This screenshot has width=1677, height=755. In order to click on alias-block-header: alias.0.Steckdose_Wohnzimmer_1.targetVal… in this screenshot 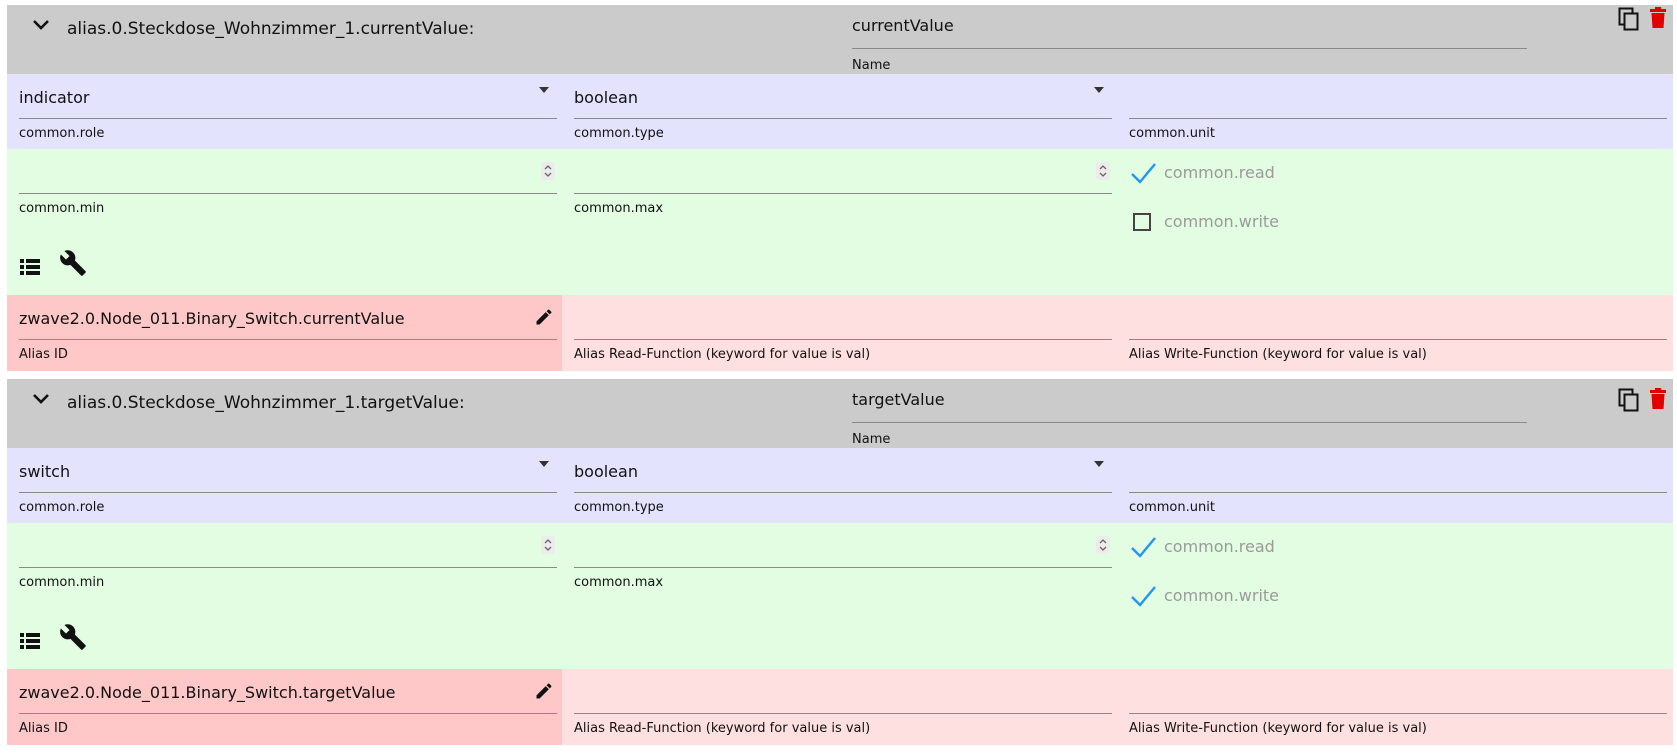, I will do `click(840, 413)`.